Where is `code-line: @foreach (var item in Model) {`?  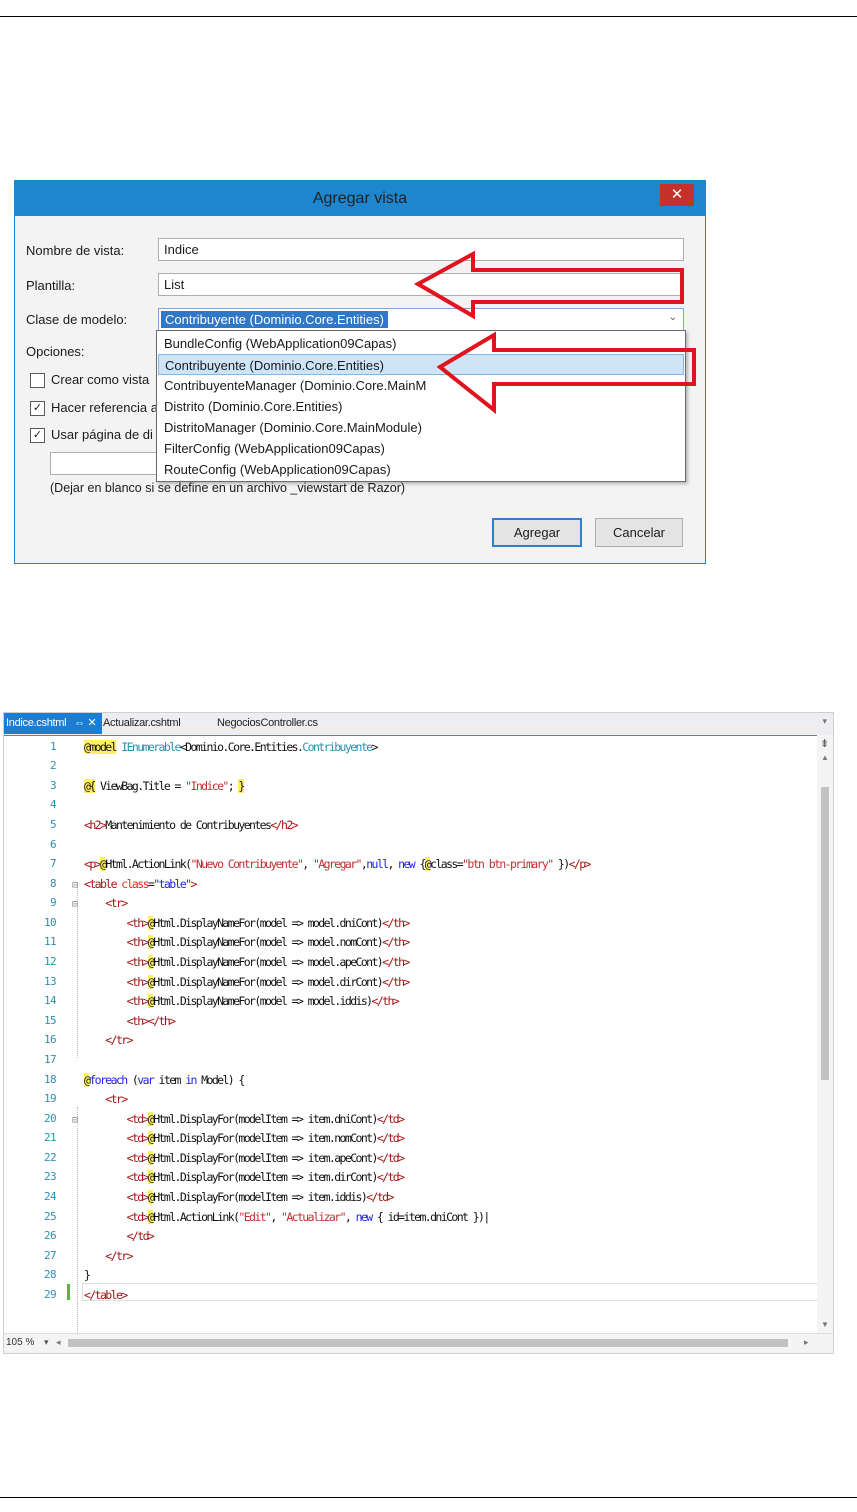 code-line: @foreach (var item in Model) { is located at coordinates (164, 1080).